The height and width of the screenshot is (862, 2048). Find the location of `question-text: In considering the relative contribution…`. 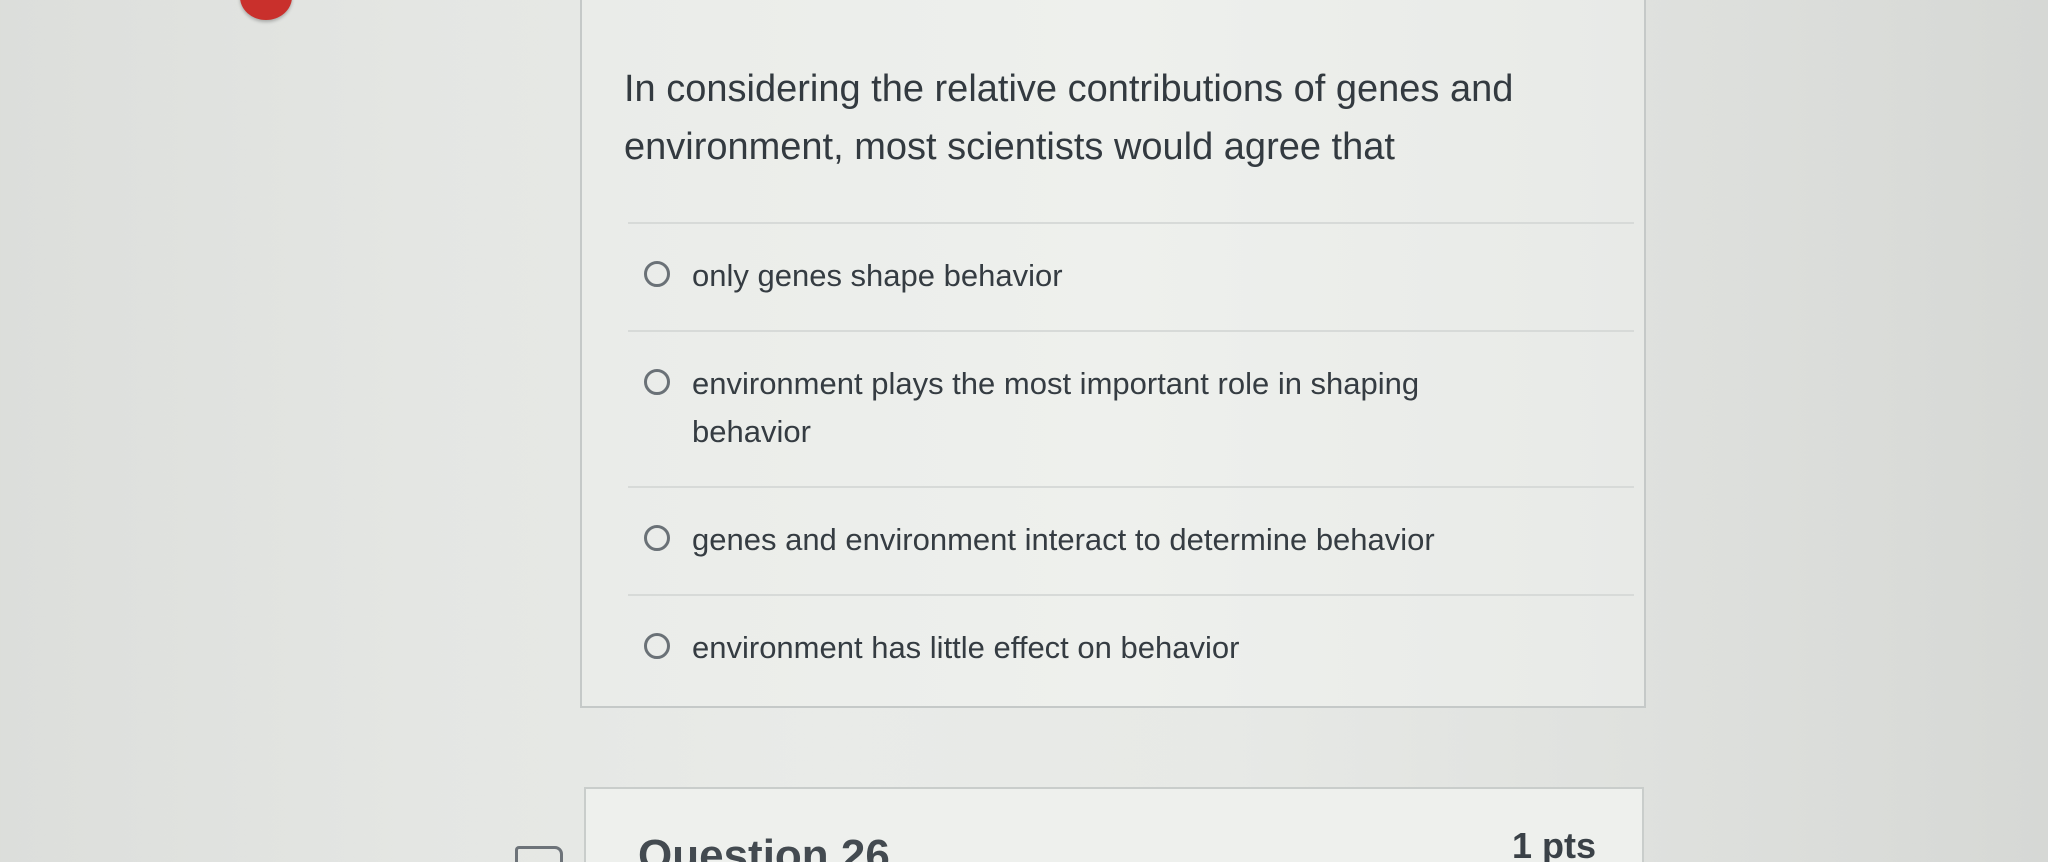

question-text: In considering the relative contribution… is located at coordinates (1069, 118).